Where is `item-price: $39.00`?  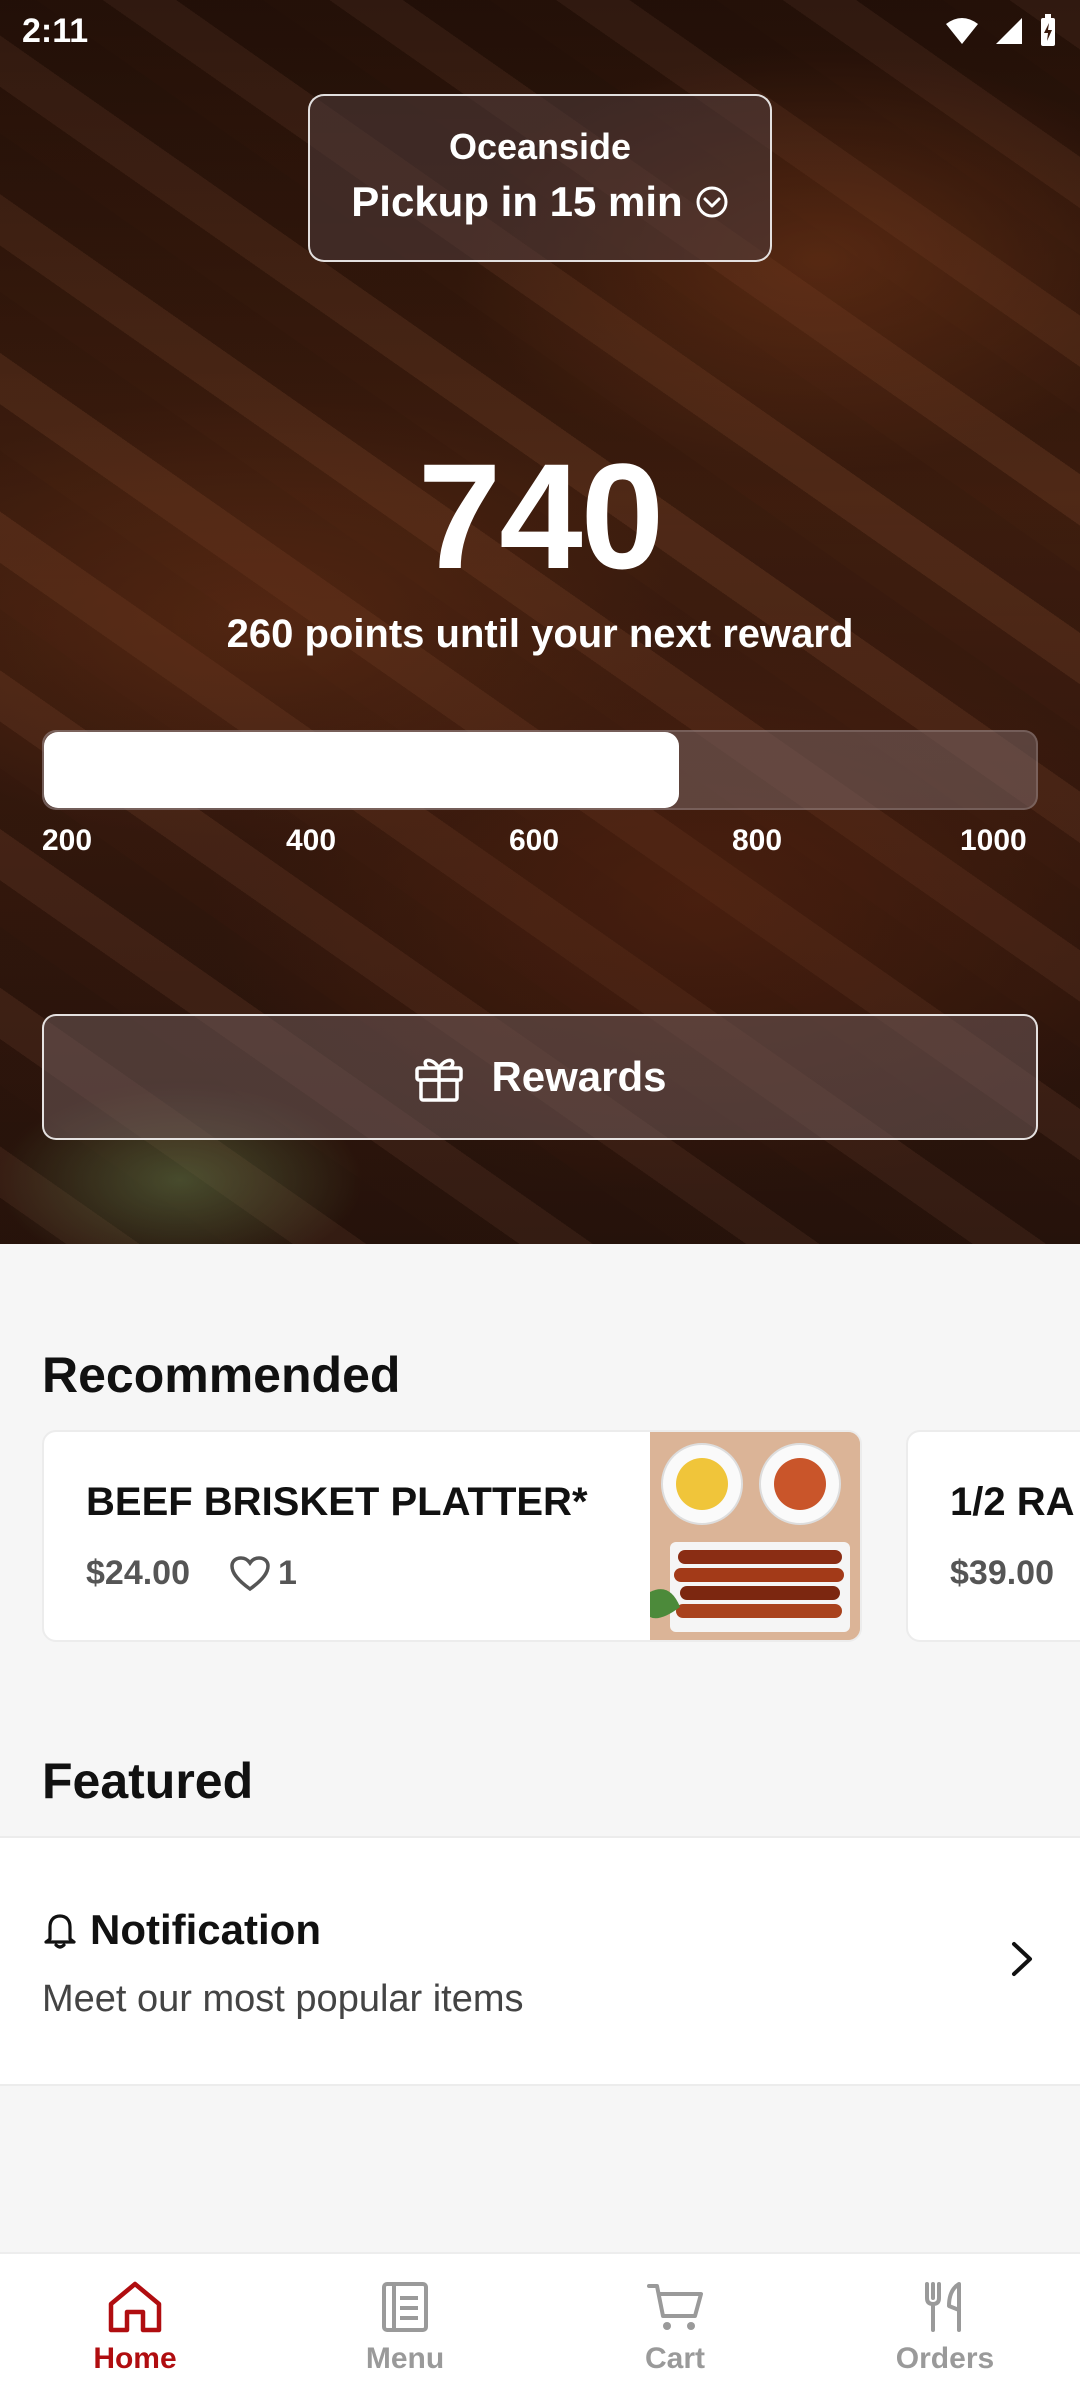 item-price: $39.00 is located at coordinates (1002, 1573).